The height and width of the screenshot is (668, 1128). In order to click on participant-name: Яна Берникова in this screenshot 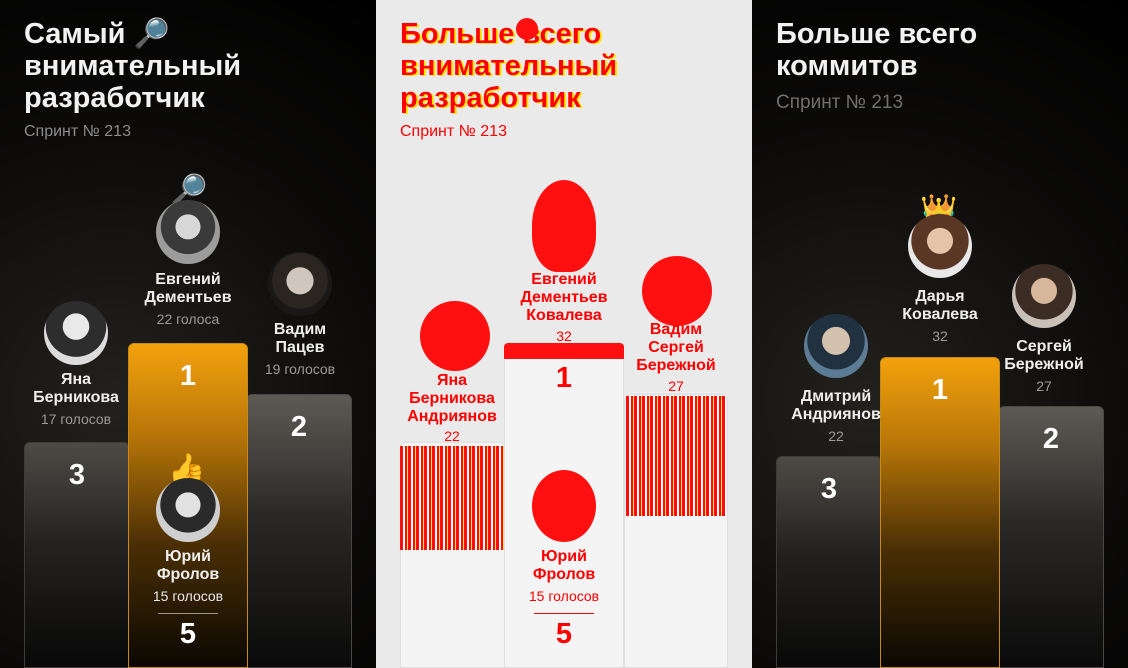, I will do `click(76, 389)`.